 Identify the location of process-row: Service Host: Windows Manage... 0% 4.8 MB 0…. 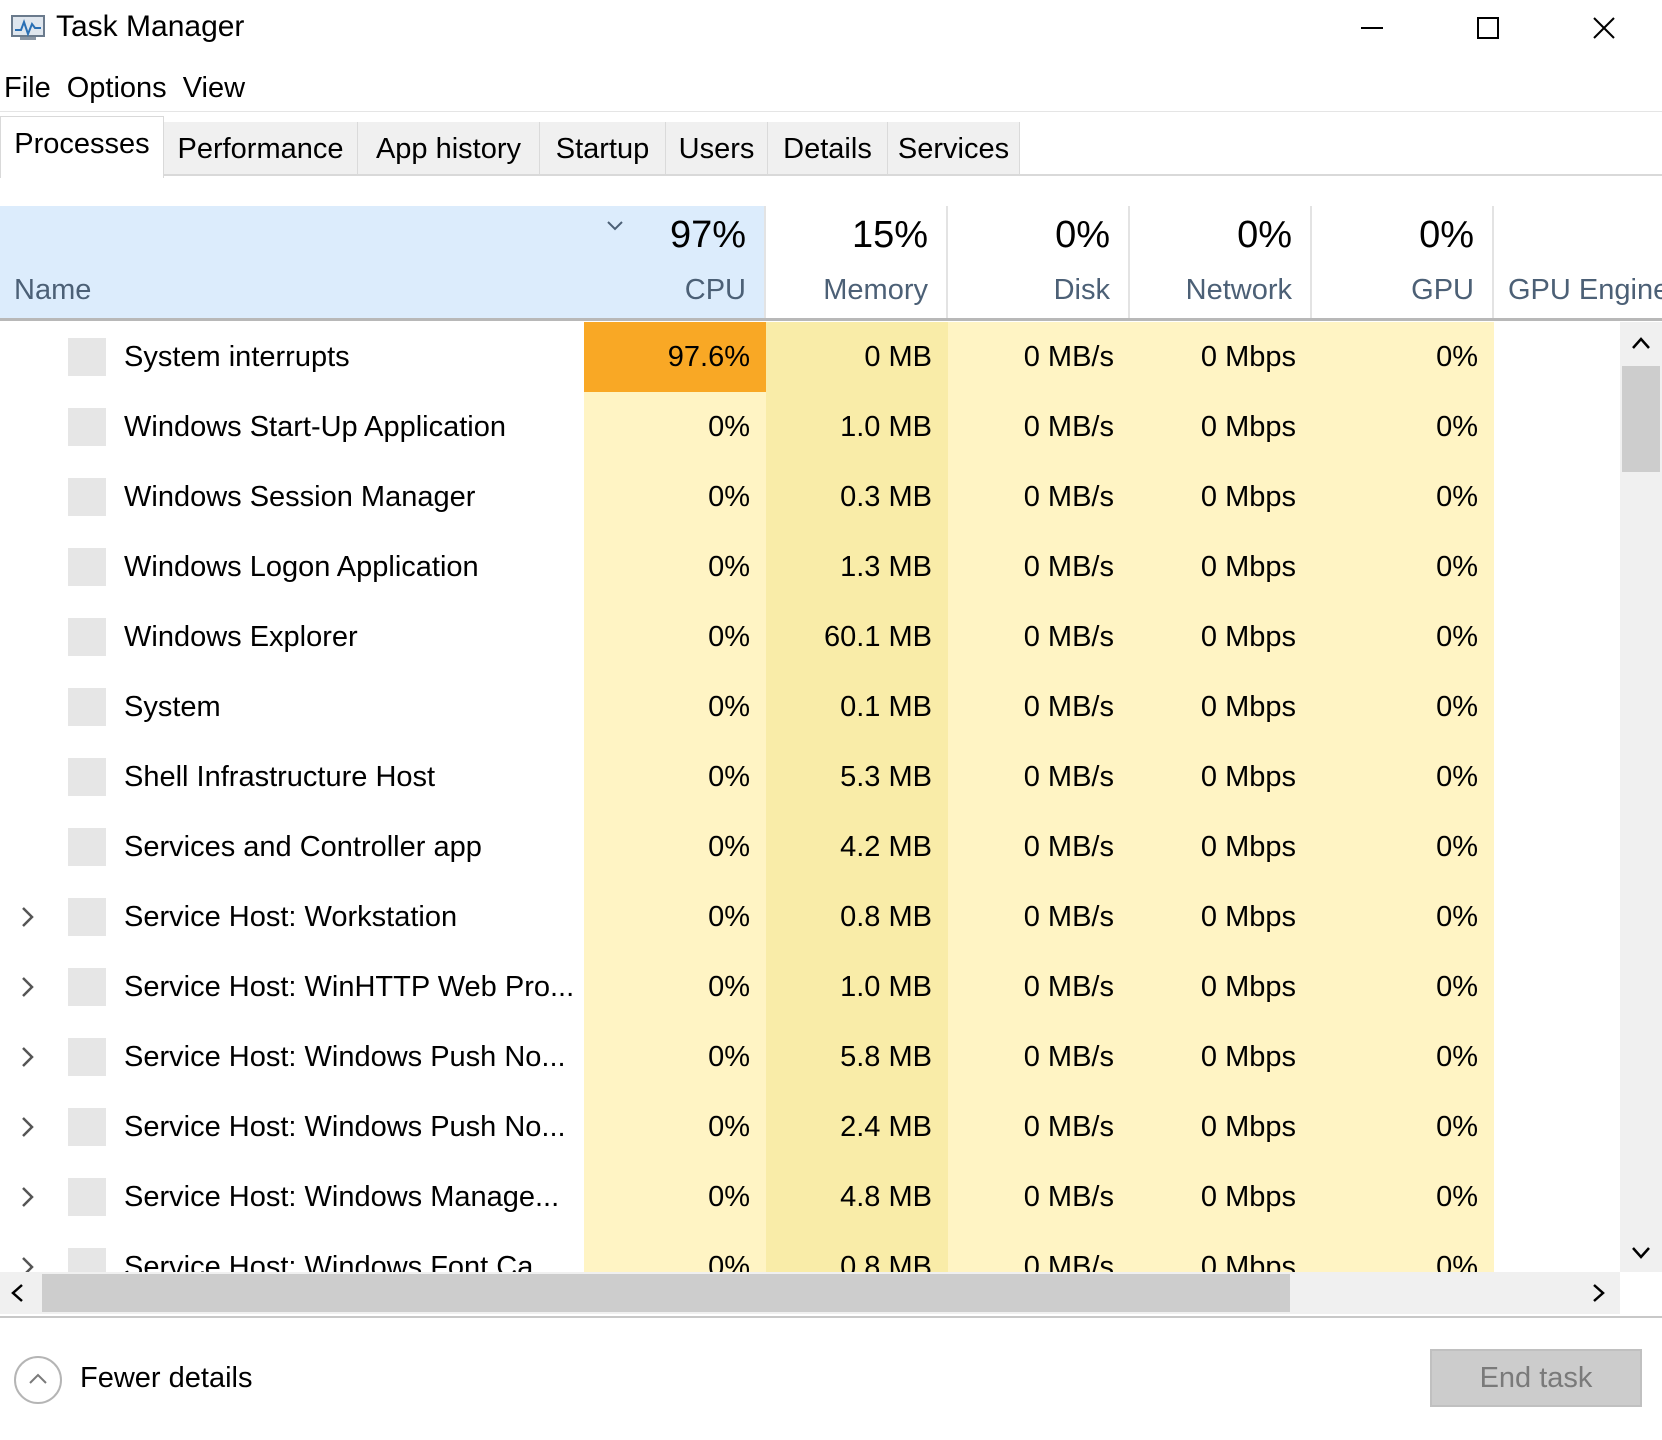
(810, 1197).